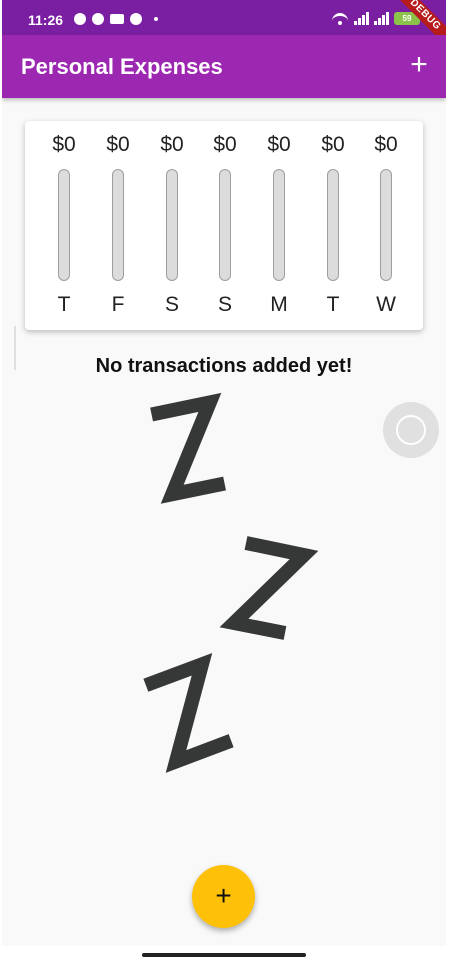 The height and width of the screenshot is (968, 449). Describe the element at coordinates (80, 19) in the screenshot. I see `alarm-icon` at that location.